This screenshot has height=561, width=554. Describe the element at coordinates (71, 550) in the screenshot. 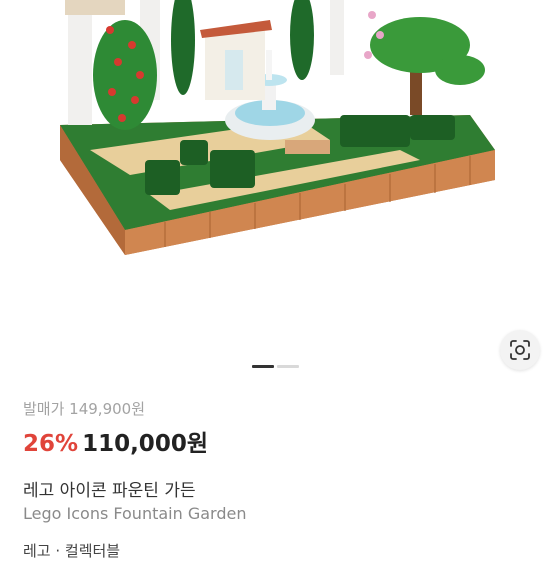

I see `brand-category: 레고 · 컬렉터블` at that location.